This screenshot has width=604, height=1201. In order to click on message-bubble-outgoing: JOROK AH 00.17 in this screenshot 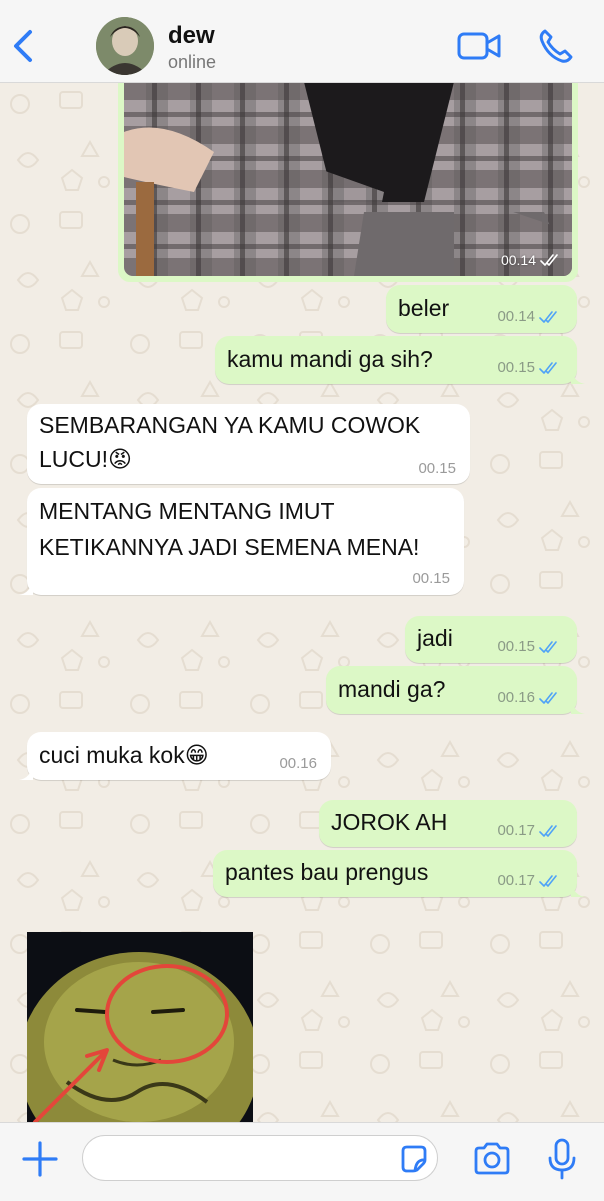, I will do `click(448, 823)`.